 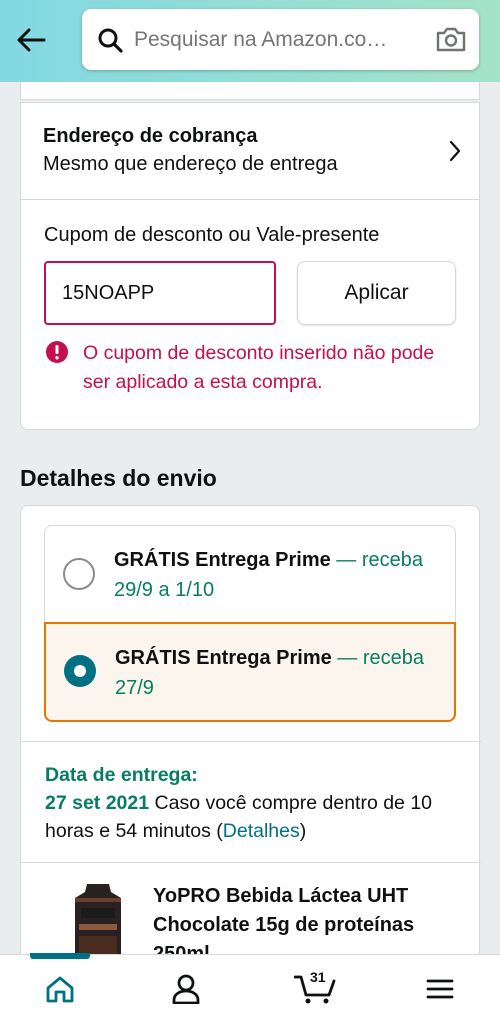 I want to click on account-icon, so click(x=186, y=989).